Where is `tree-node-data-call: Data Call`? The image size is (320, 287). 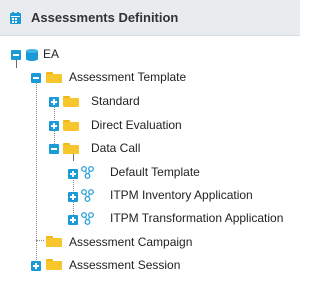 tree-node-data-call: Data Call is located at coordinates (150, 149).